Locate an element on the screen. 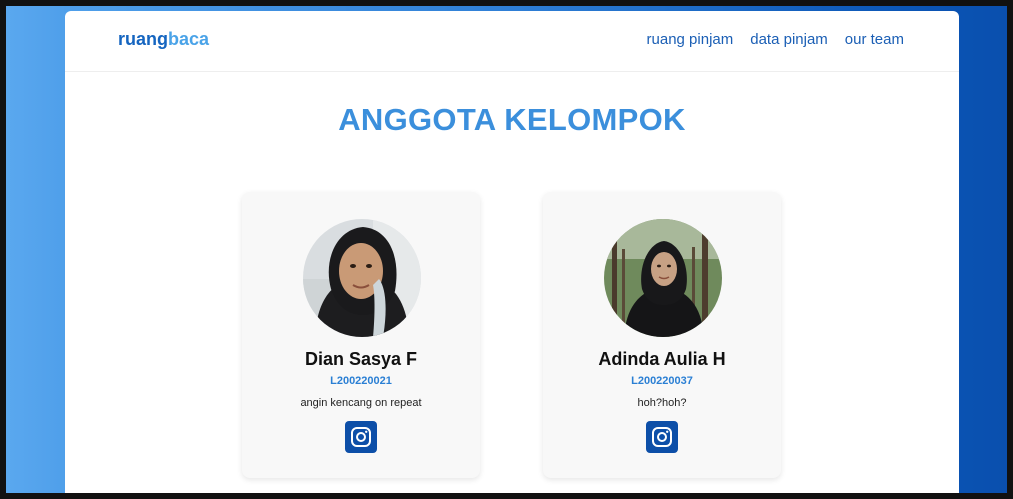 This screenshot has width=1013, height=499. brand-logo: ruangbaca is located at coordinates (163, 39).